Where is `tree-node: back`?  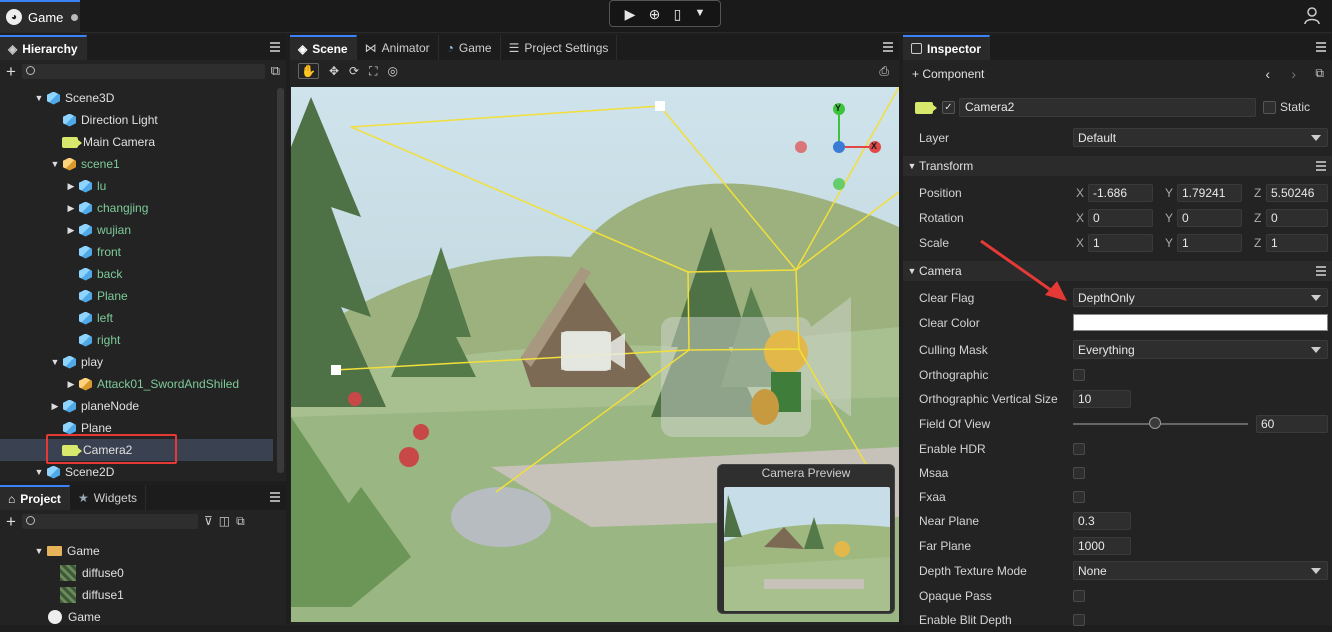 tree-node: back is located at coordinates (136, 274).